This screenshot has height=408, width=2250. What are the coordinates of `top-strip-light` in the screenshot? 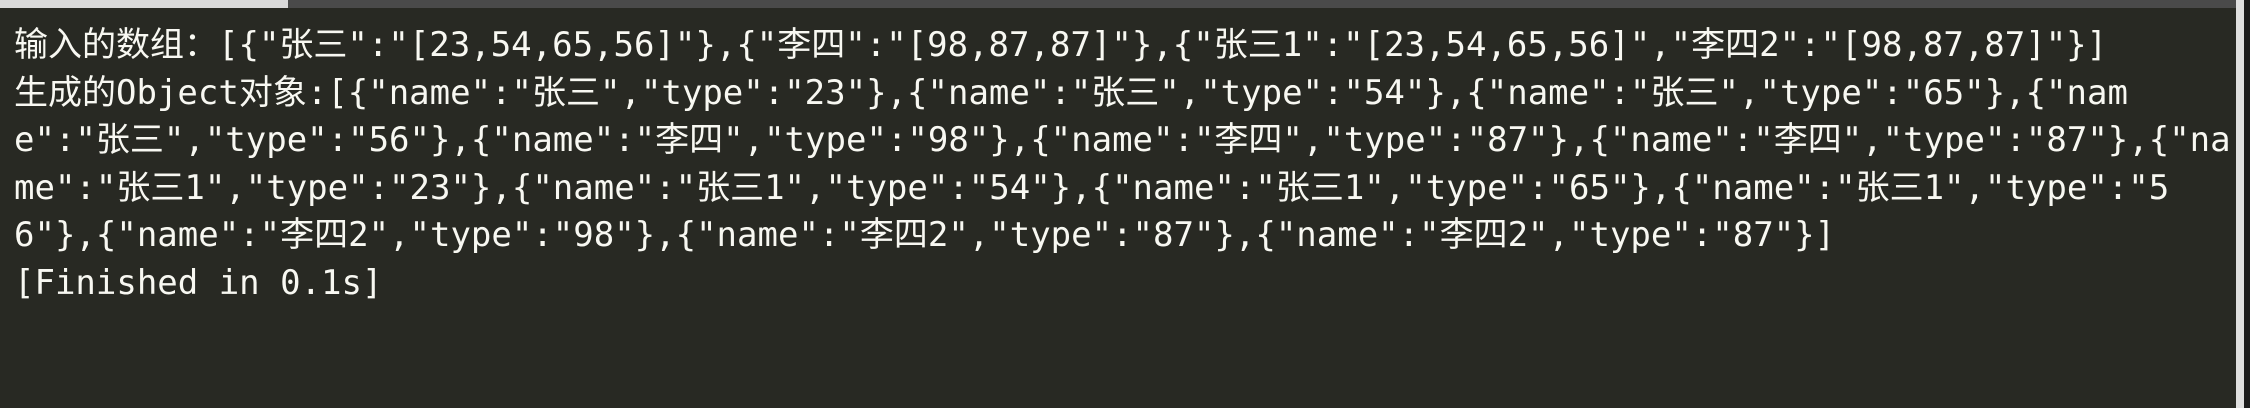 It's located at (144, 4).